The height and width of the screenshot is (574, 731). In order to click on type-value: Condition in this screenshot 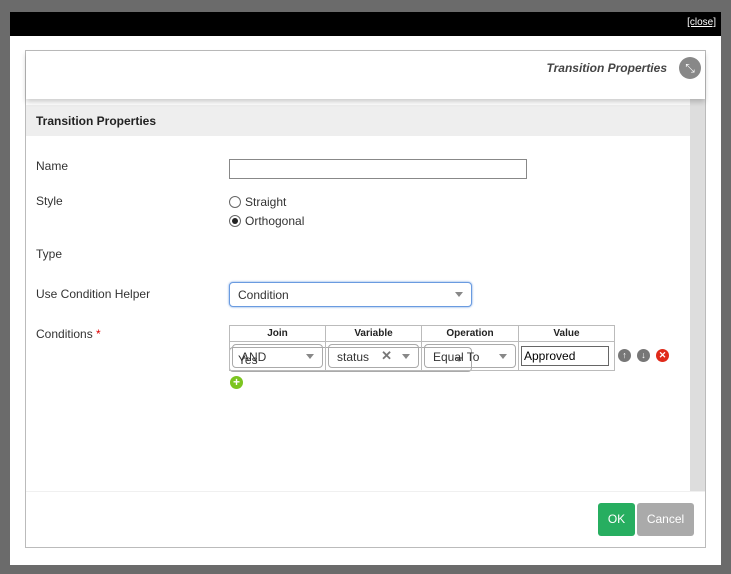, I will do `click(263, 295)`.